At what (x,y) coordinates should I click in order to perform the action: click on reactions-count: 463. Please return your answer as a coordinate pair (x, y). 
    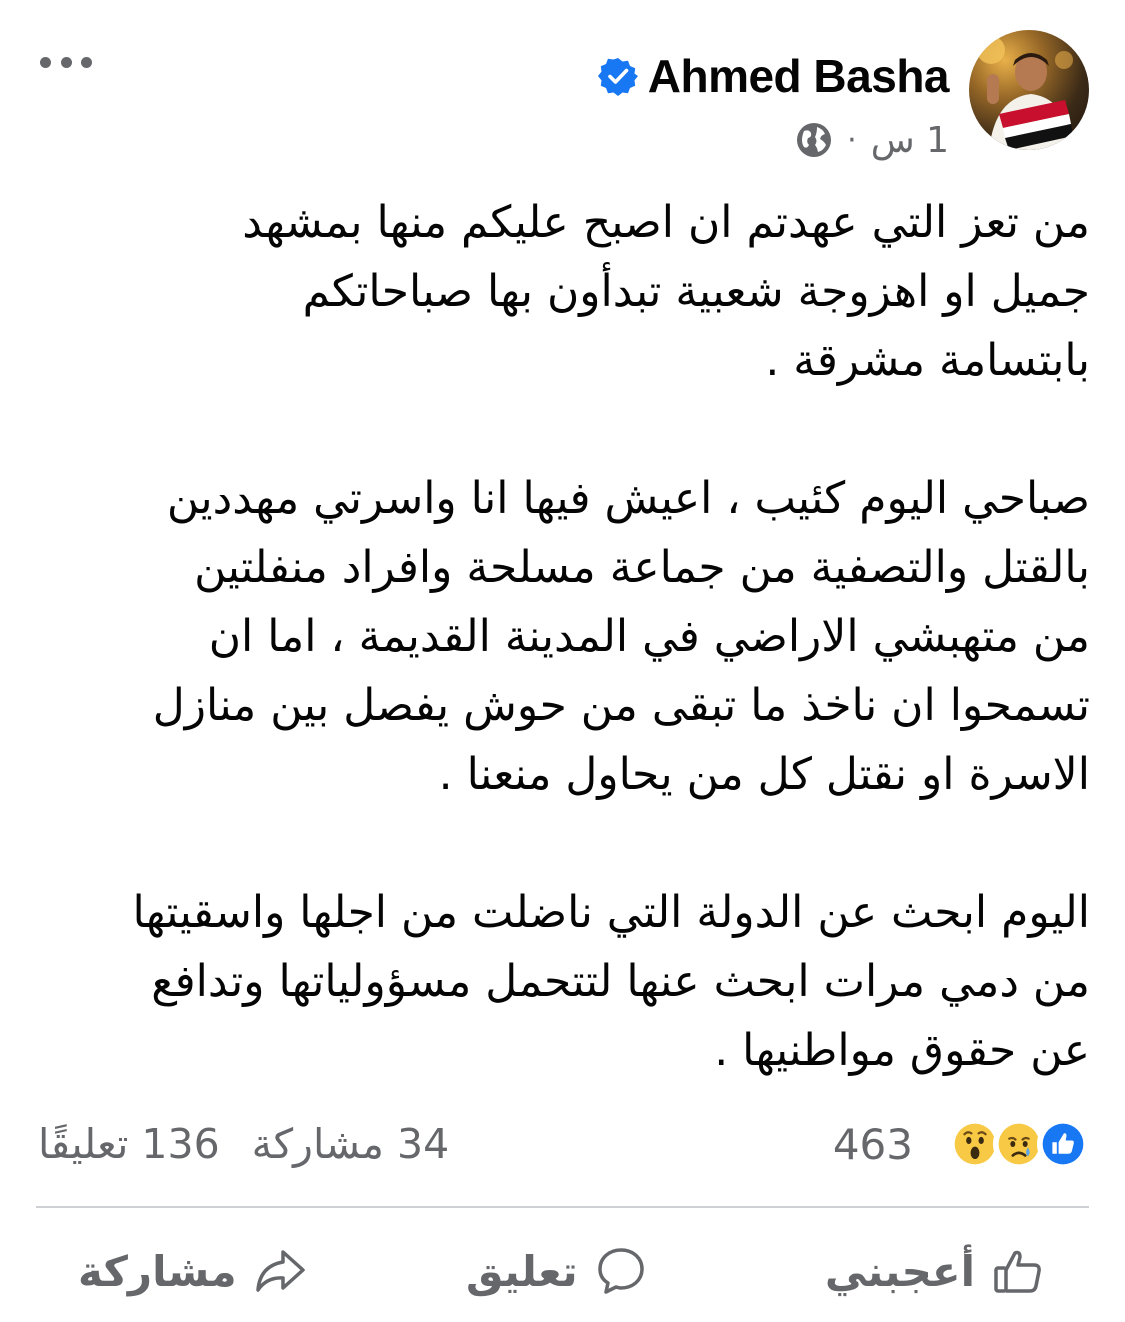
    Looking at the image, I should click on (873, 1144).